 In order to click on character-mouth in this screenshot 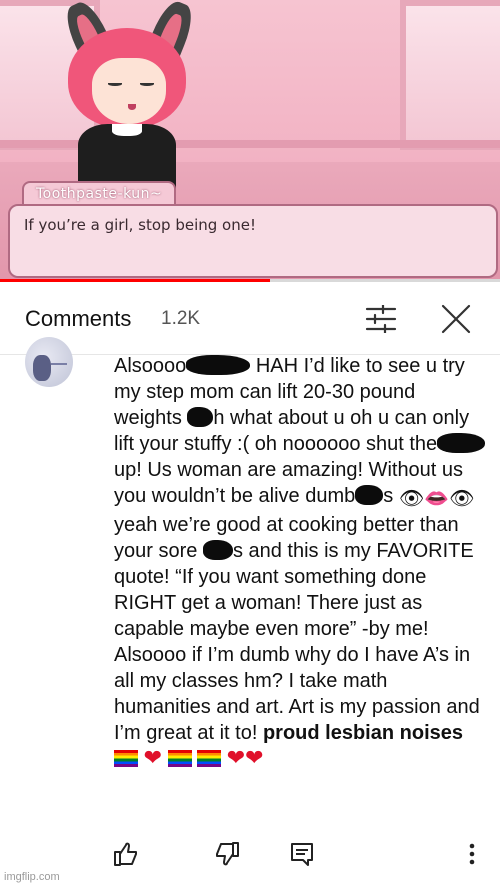, I will do `click(132, 107)`.